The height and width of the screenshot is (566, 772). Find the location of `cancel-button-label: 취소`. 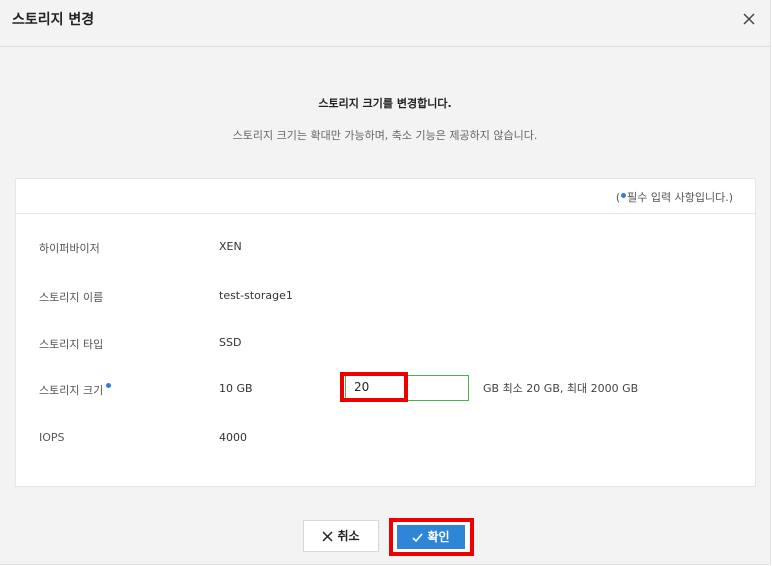

cancel-button-label: 취소 is located at coordinates (348, 536).